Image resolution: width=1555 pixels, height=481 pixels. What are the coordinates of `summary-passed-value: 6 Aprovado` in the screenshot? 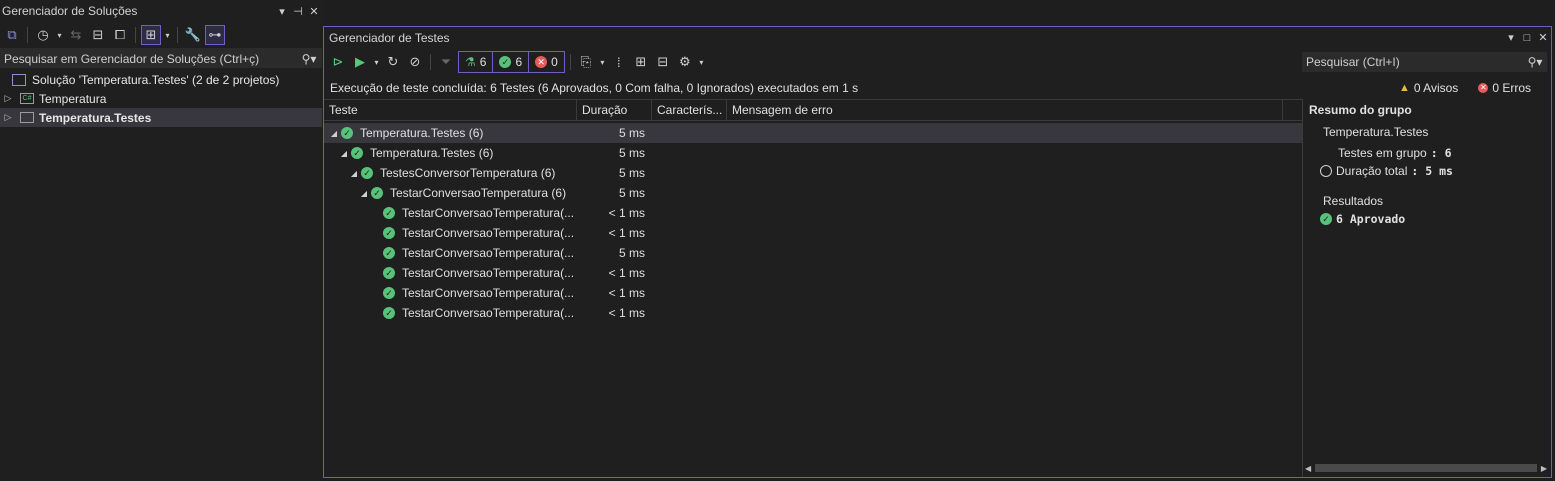 It's located at (1371, 219).